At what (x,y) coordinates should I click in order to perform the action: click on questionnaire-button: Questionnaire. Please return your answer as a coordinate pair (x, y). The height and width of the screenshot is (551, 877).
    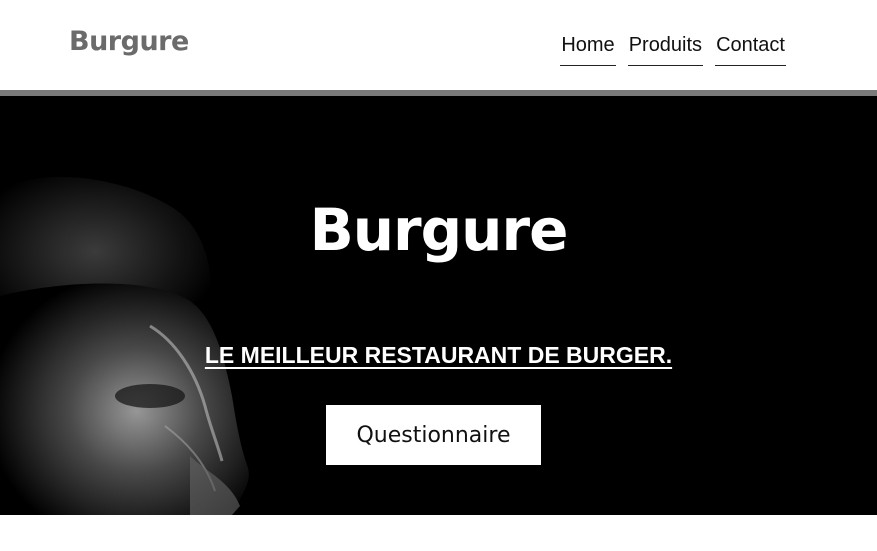
    Looking at the image, I should click on (433, 435).